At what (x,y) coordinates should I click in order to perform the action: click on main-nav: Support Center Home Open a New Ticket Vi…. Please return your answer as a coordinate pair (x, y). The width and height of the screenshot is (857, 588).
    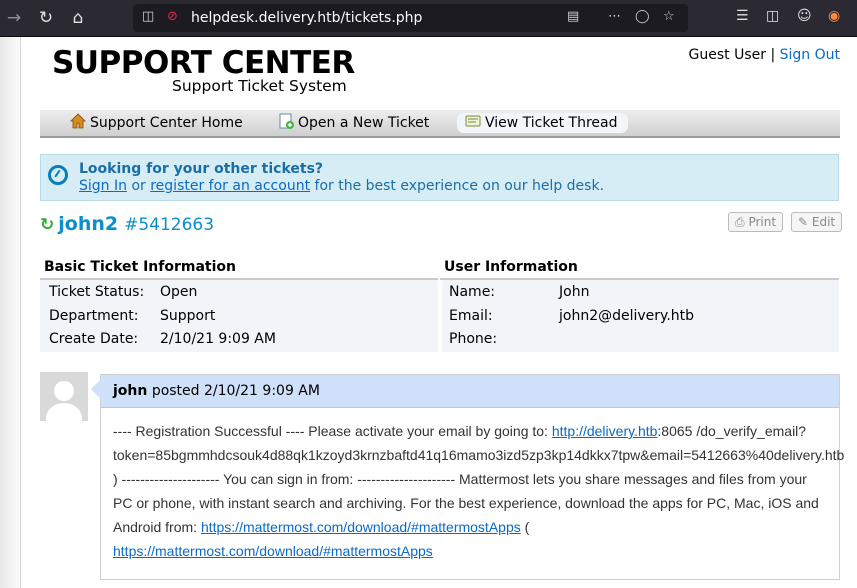
    Looking at the image, I should click on (440, 124).